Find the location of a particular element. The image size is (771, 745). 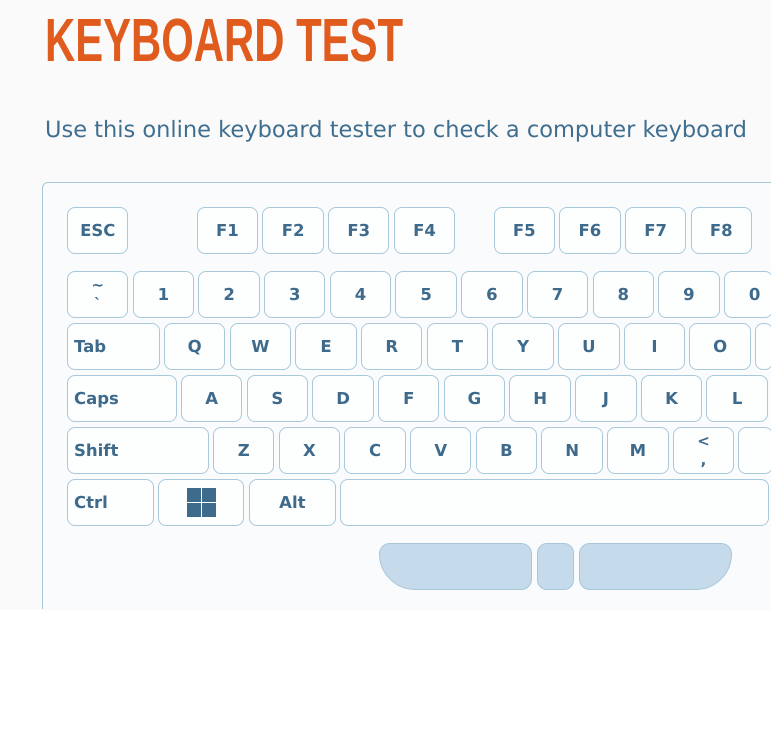

keyboard-key: F7 is located at coordinates (655, 230).